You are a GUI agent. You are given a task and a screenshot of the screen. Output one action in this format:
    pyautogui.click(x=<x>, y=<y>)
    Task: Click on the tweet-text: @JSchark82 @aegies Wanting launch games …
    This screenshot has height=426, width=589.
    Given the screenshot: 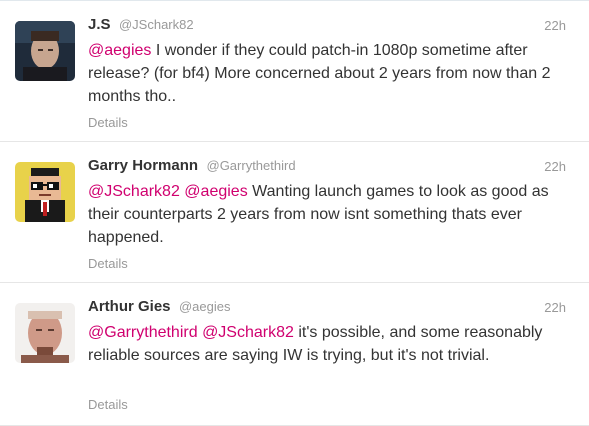 What is the action you would take?
    pyautogui.click(x=328, y=214)
    